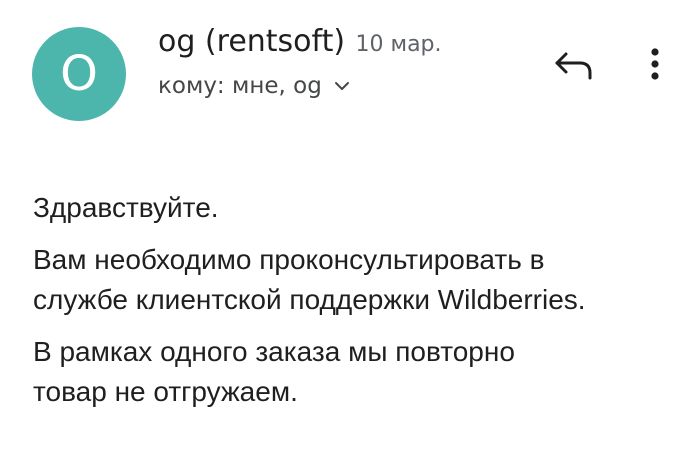 The height and width of the screenshot is (466, 700). I want to click on greeting-paragraph: Здравствуйте., so click(358, 208).